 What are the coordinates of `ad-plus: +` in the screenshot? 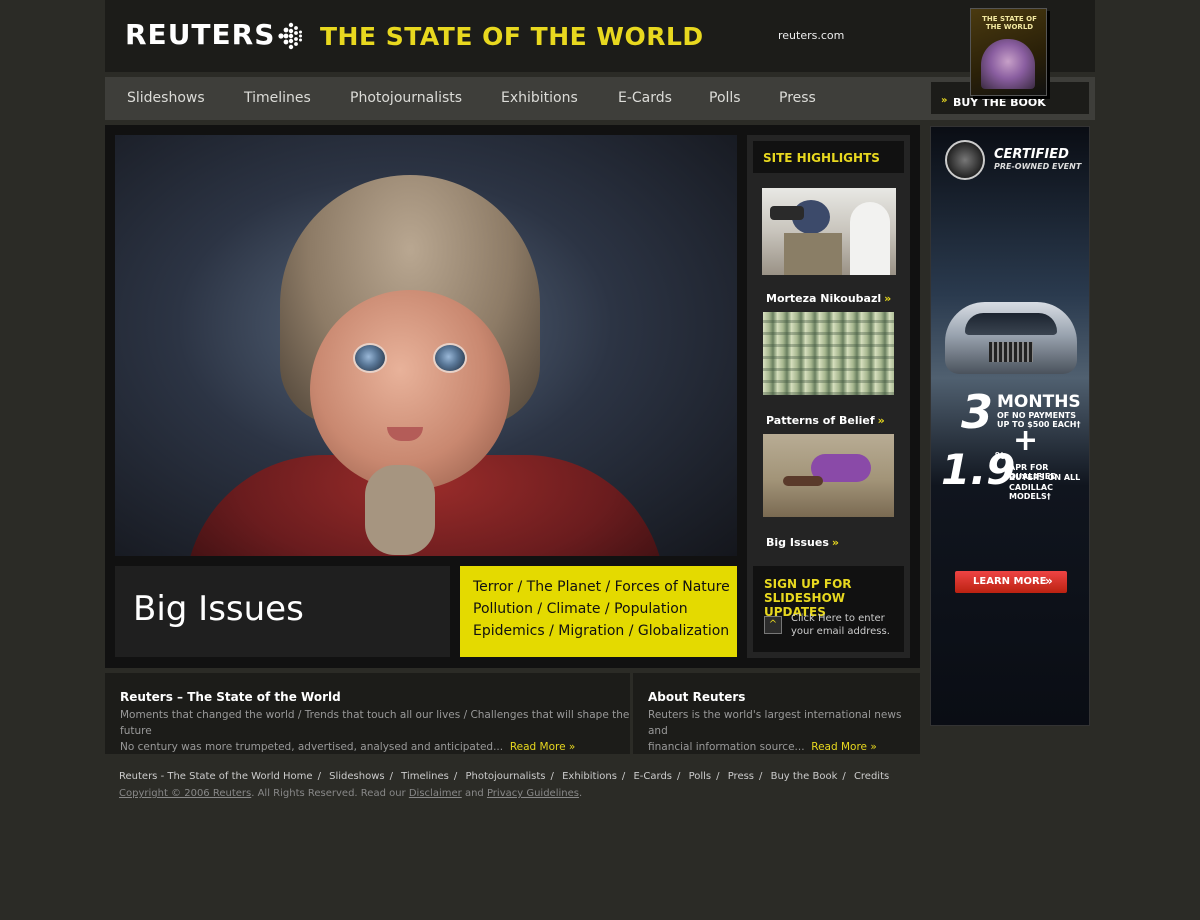 It's located at (1026, 440).